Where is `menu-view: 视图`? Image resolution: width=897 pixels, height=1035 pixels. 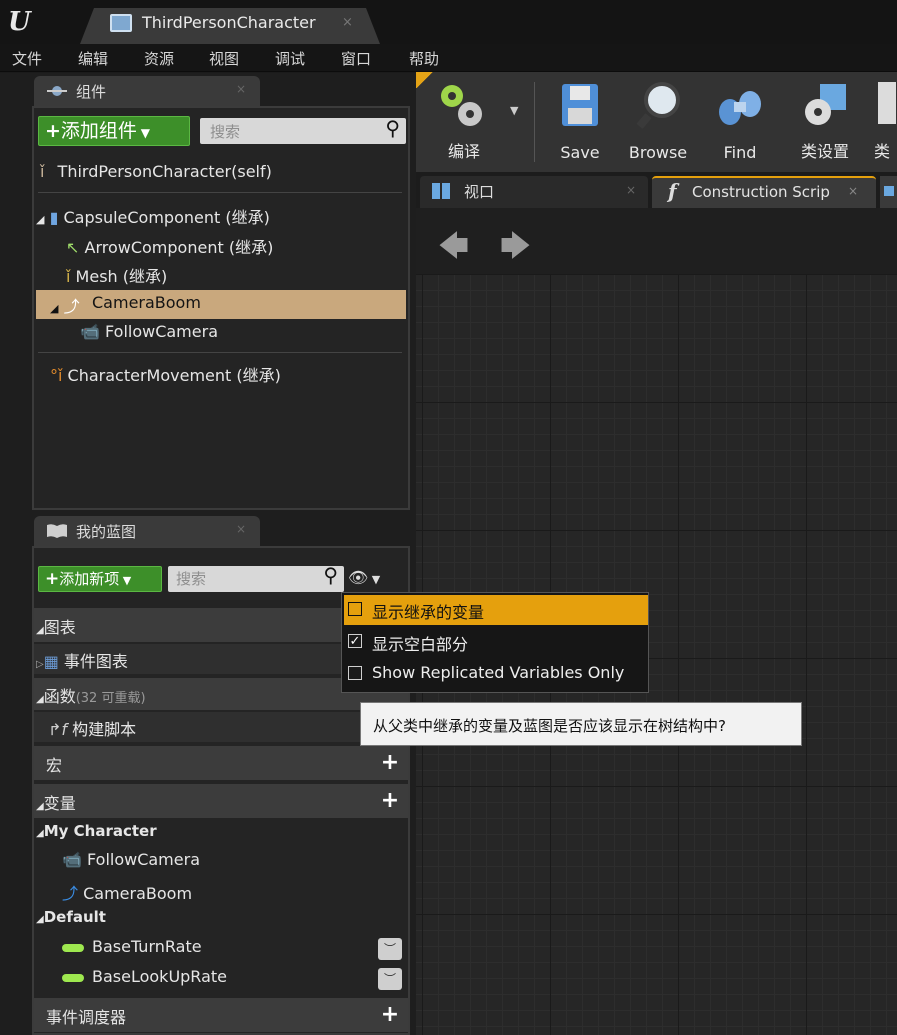
menu-view: 视图 is located at coordinates (224, 58).